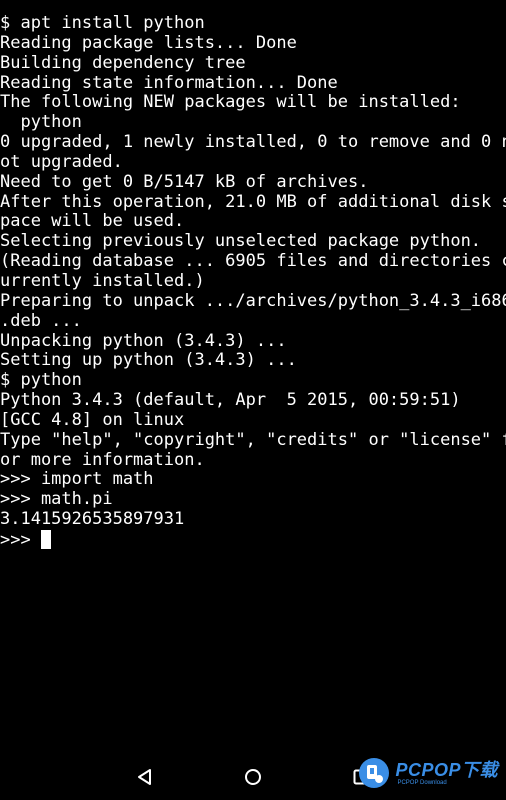  Describe the element at coordinates (20, 539) in the screenshot. I see `prompt: >>>` at that location.